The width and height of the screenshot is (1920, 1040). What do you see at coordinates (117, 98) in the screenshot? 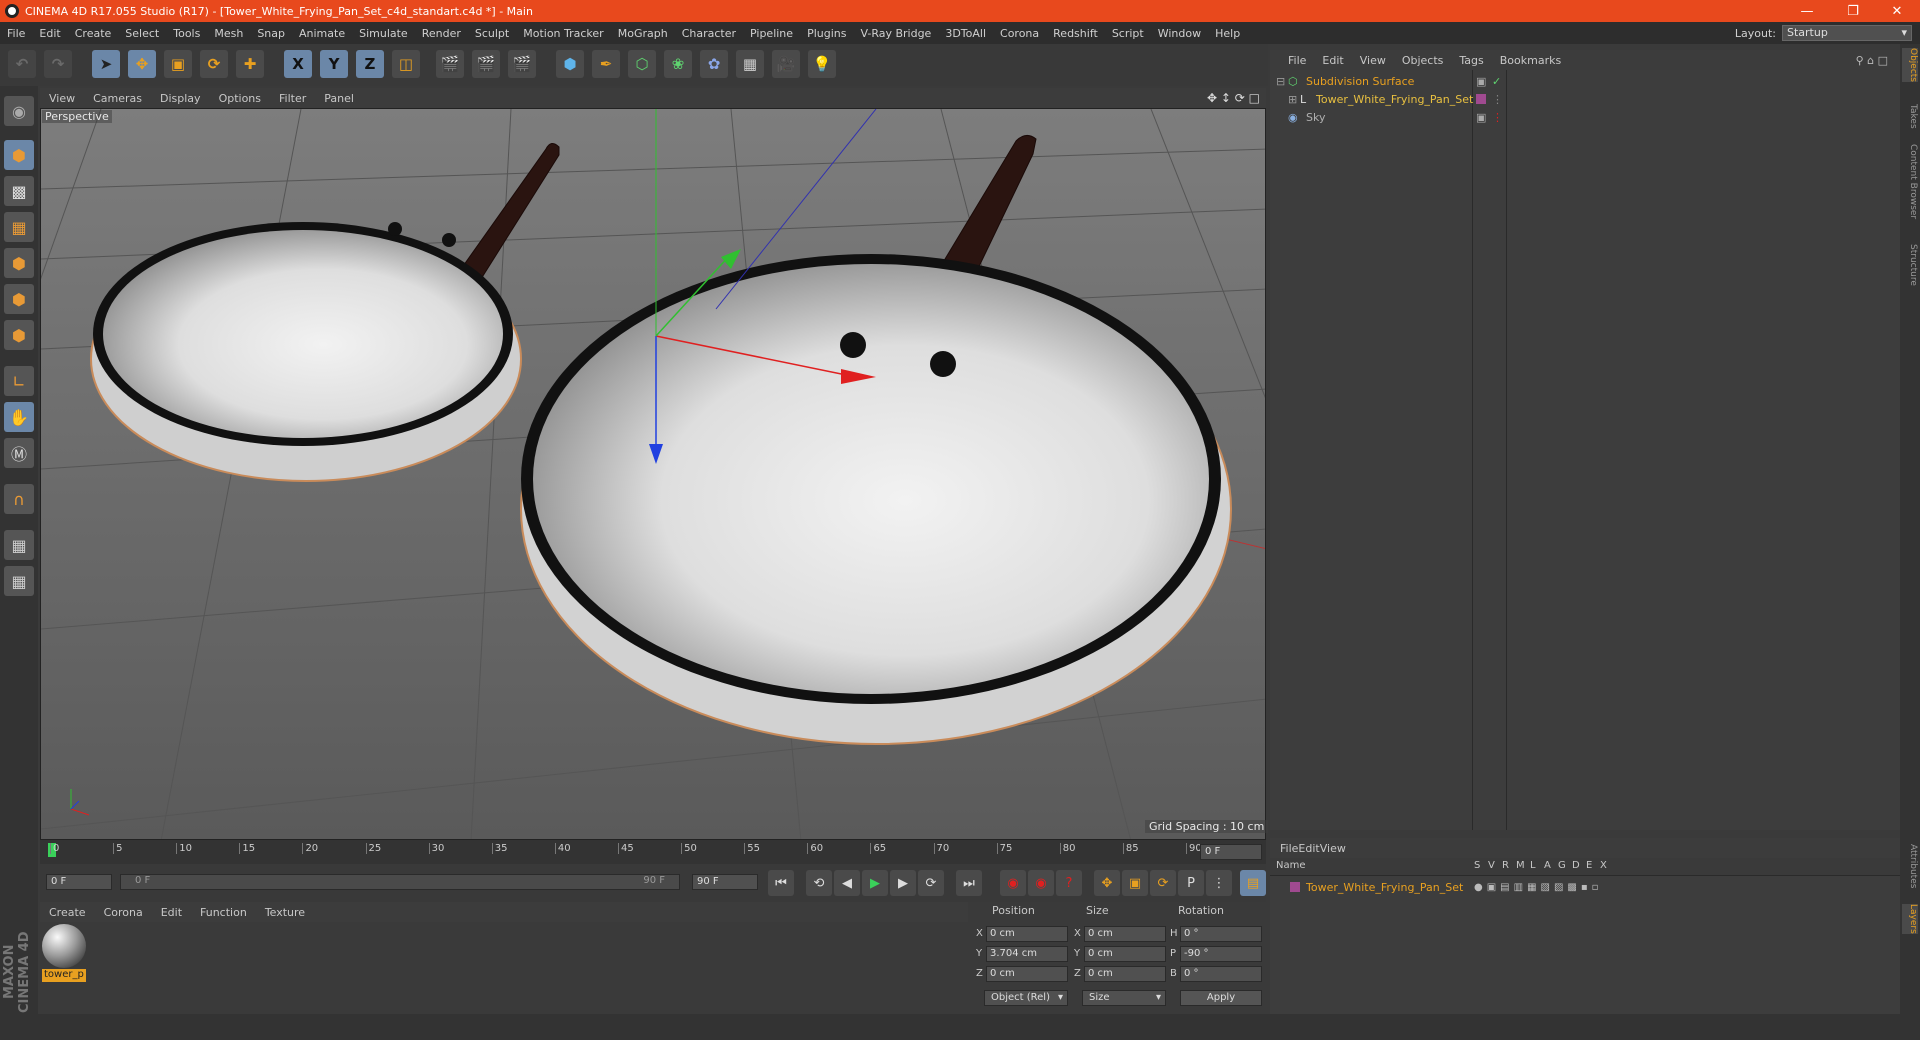
I see `viewport-menu-cameras: Cameras` at bounding box center [117, 98].